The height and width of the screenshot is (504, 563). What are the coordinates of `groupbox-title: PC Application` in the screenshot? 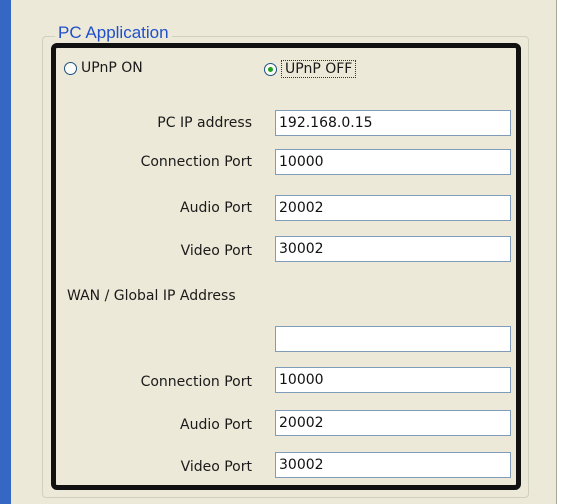 It's located at (113, 33).